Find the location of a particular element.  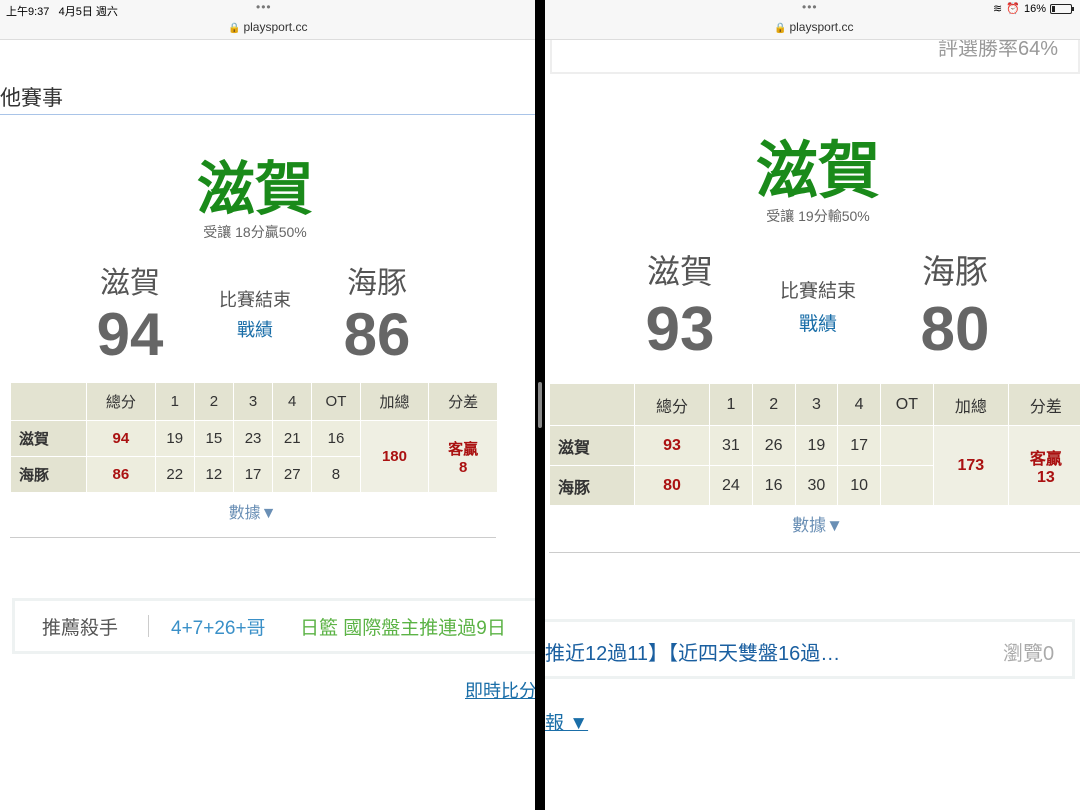

status-time-date: 上午9:37 4月5日 週六 is located at coordinates (62, 12).